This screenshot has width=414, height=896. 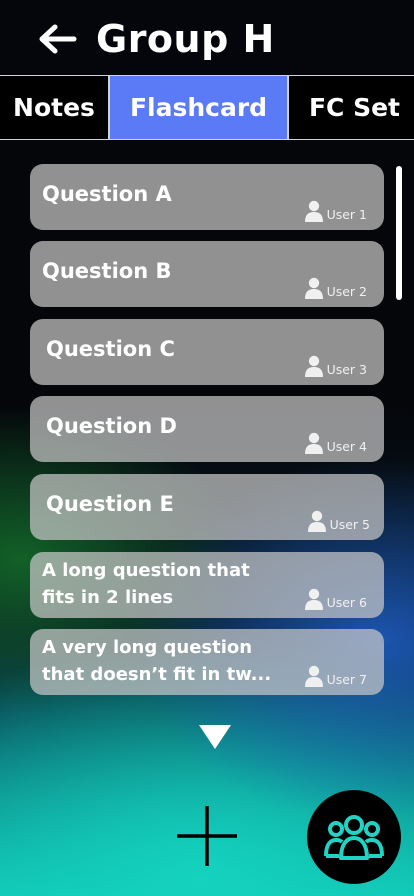 What do you see at coordinates (399, 233) in the screenshot?
I see `scrollbar` at bounding box center [399, 233].